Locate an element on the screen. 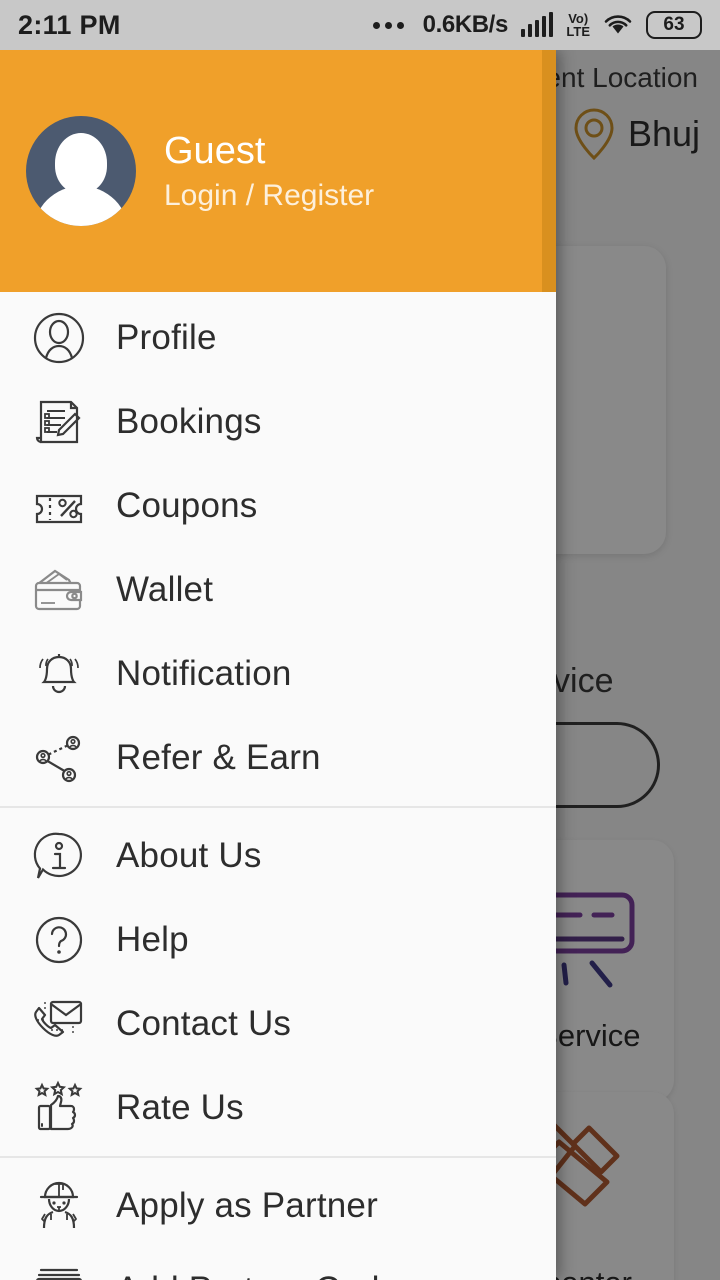 The image size is (720, 1280). menu-item-refer-earn: Refer & Earn is located at coordinates (278, 758).